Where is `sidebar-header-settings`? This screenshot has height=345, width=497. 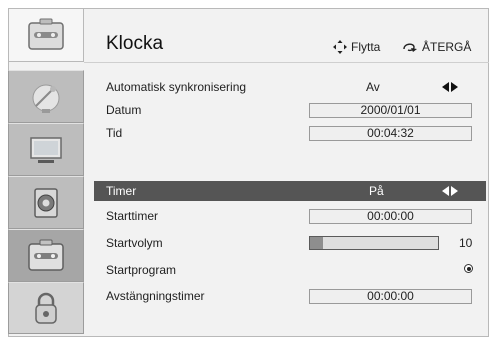 sidebar-header-settings is located at coordinates (46, 35).